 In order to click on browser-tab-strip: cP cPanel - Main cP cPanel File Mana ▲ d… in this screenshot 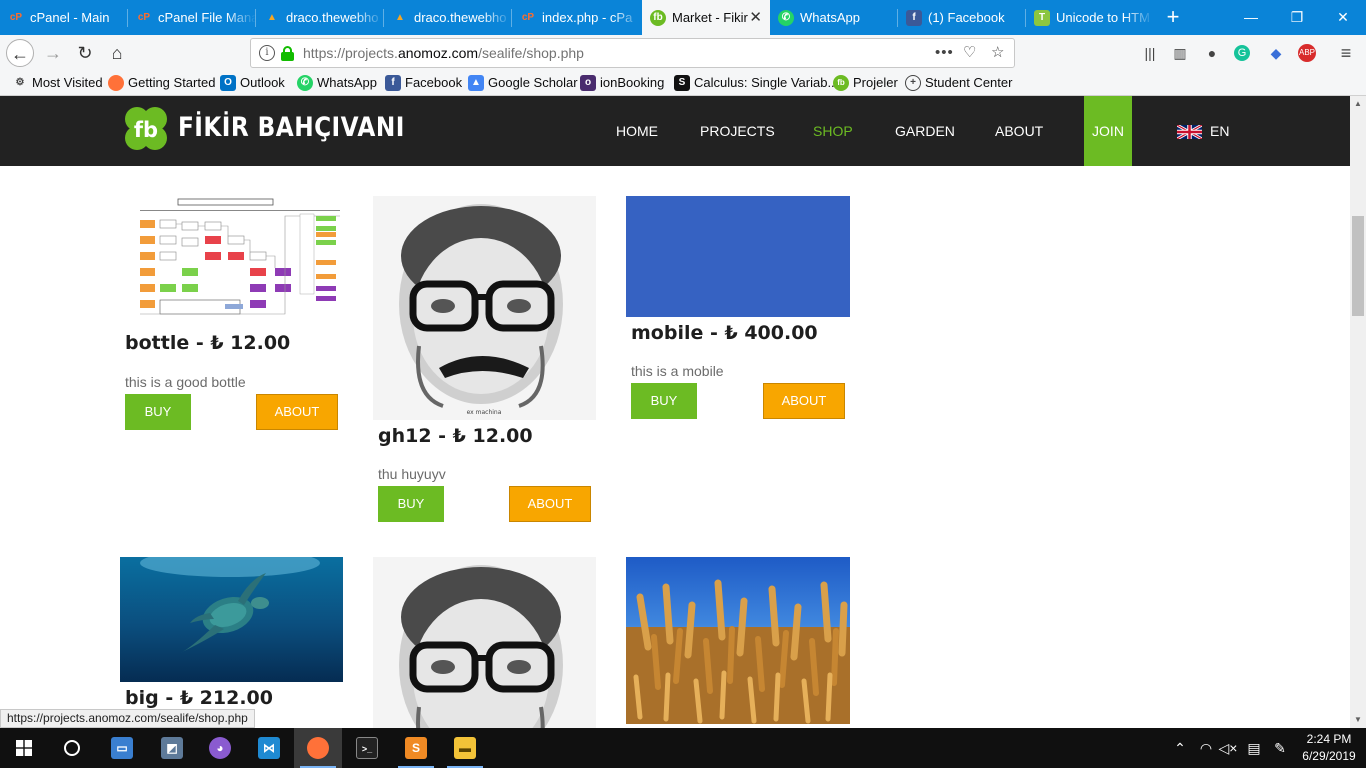, I will do `click(683, 17)`.